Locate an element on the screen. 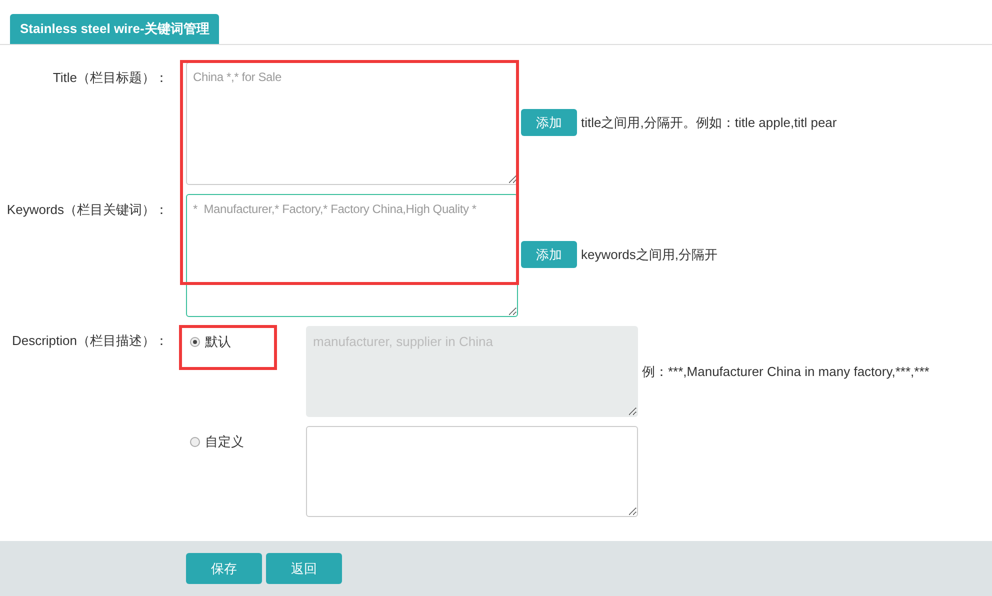 This screenshot has height=596, width=992. text-area: China *,* for Sale is located at coordinates (352, 123).